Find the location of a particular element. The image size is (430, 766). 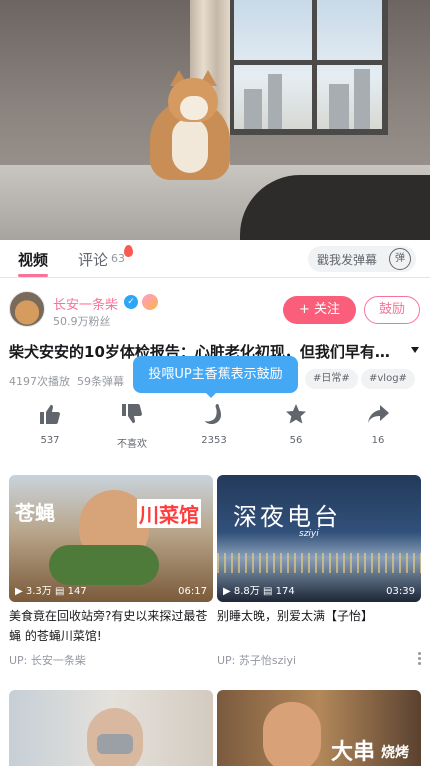

video-duration: 03:39 is located at coordinates (400, 591).